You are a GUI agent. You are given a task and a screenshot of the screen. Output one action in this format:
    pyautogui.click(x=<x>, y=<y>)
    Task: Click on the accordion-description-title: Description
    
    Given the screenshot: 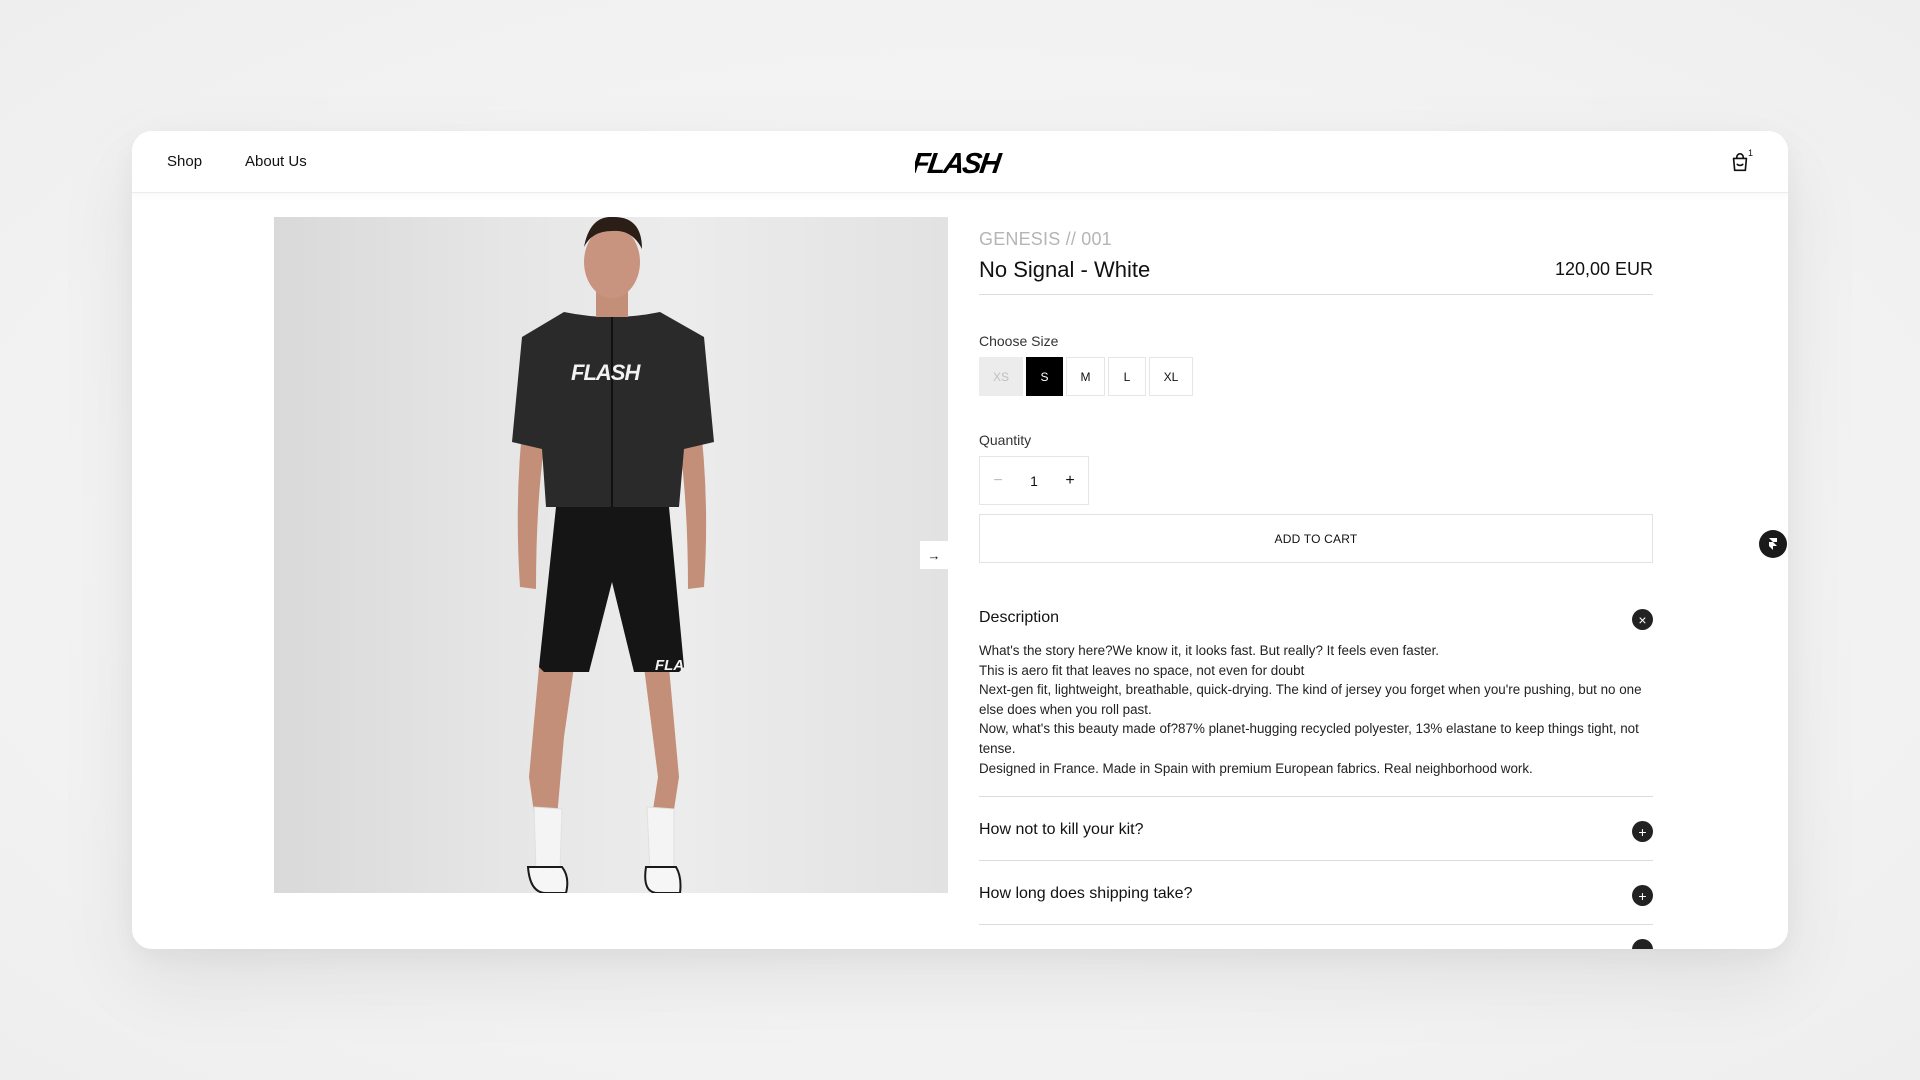 What is the action you would take?
    pyautogui.click(x=1019, y=617)
    